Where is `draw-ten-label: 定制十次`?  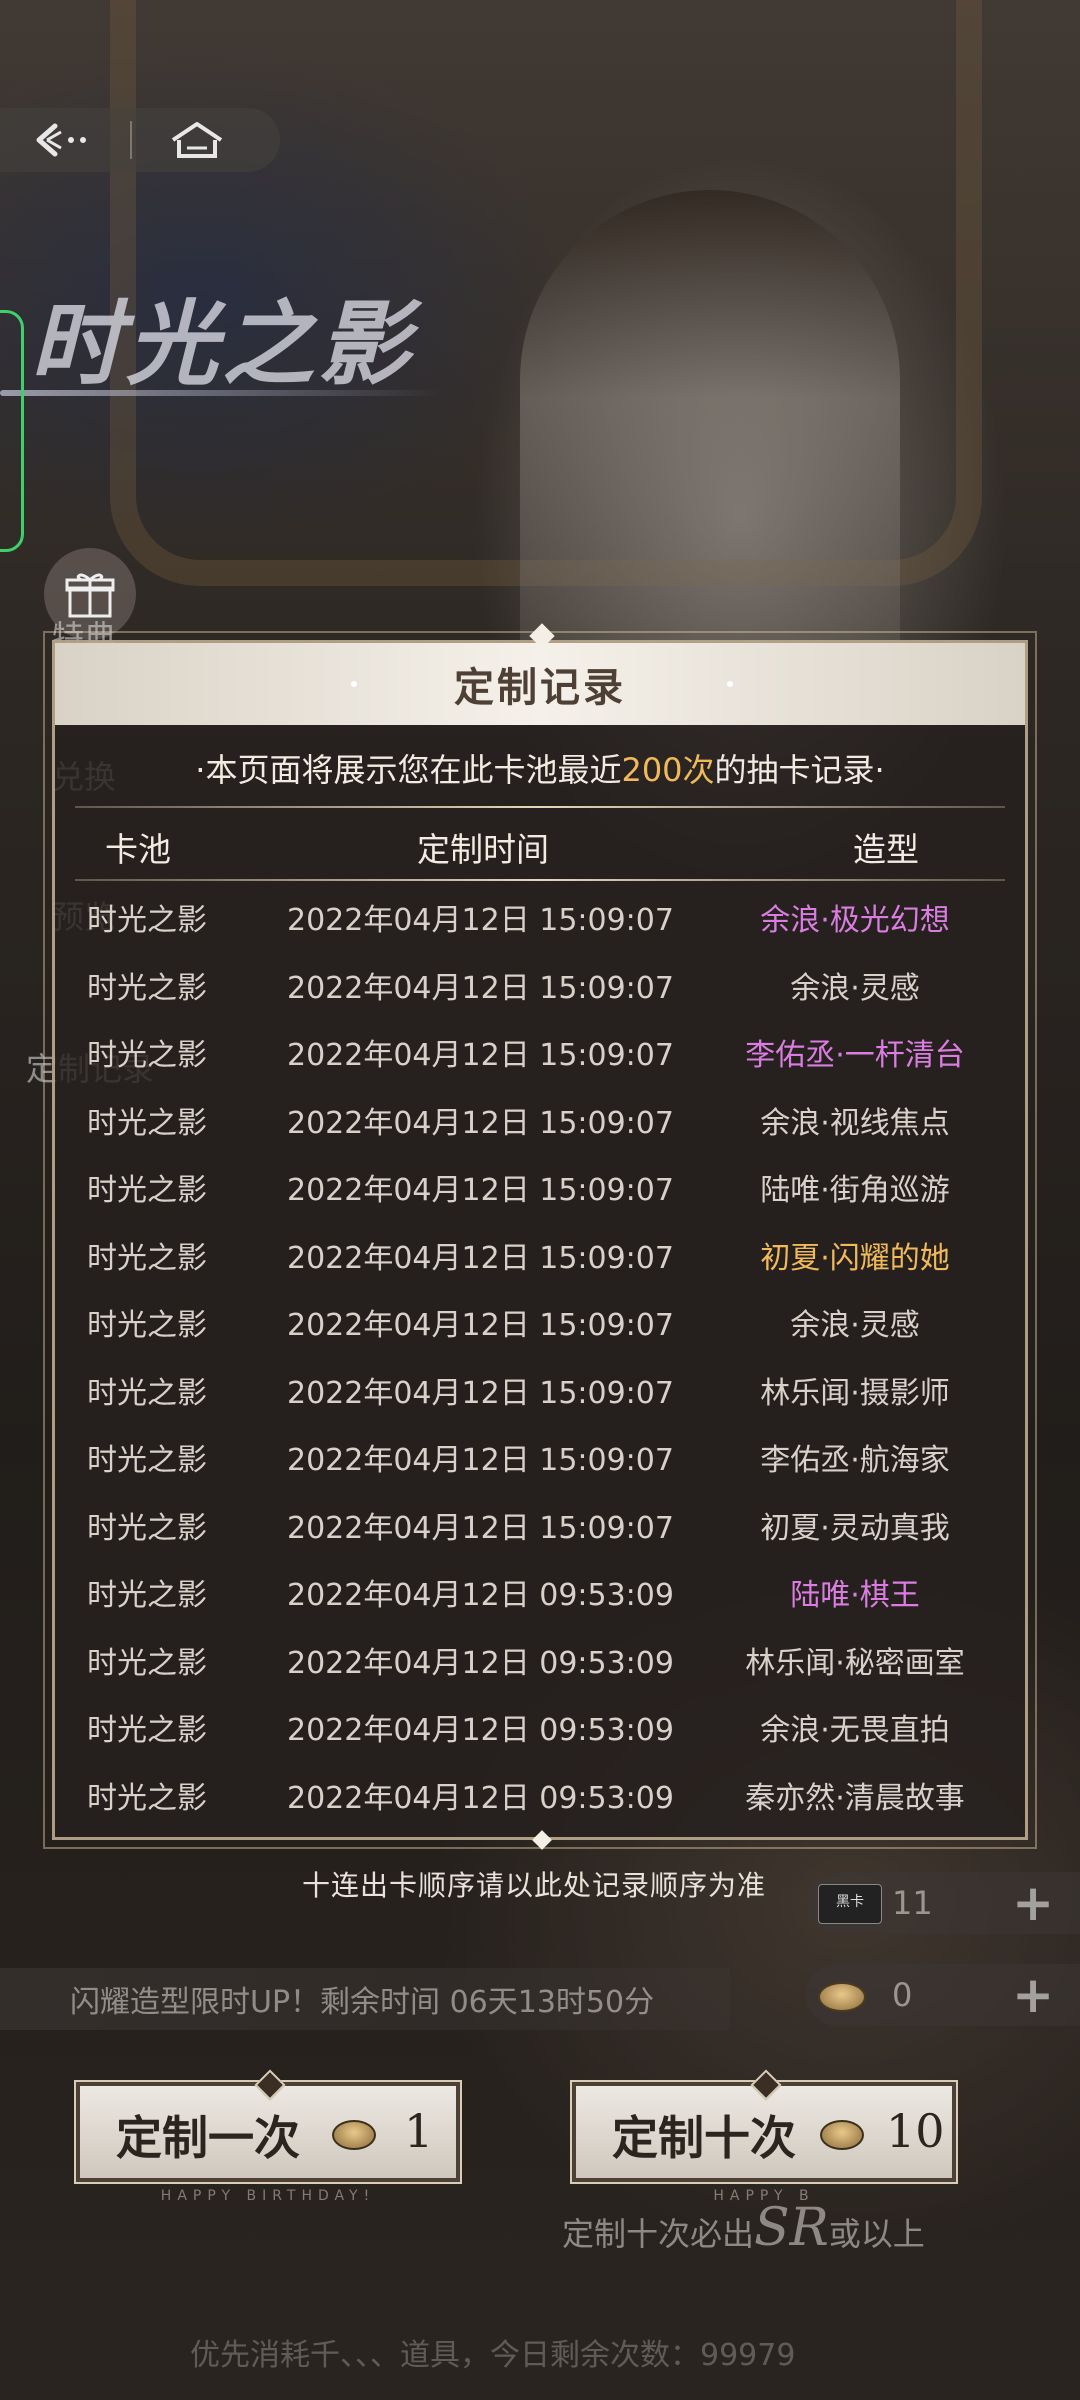
draw-ten-label: 定制十次 is located at coordinates (704, 2138).